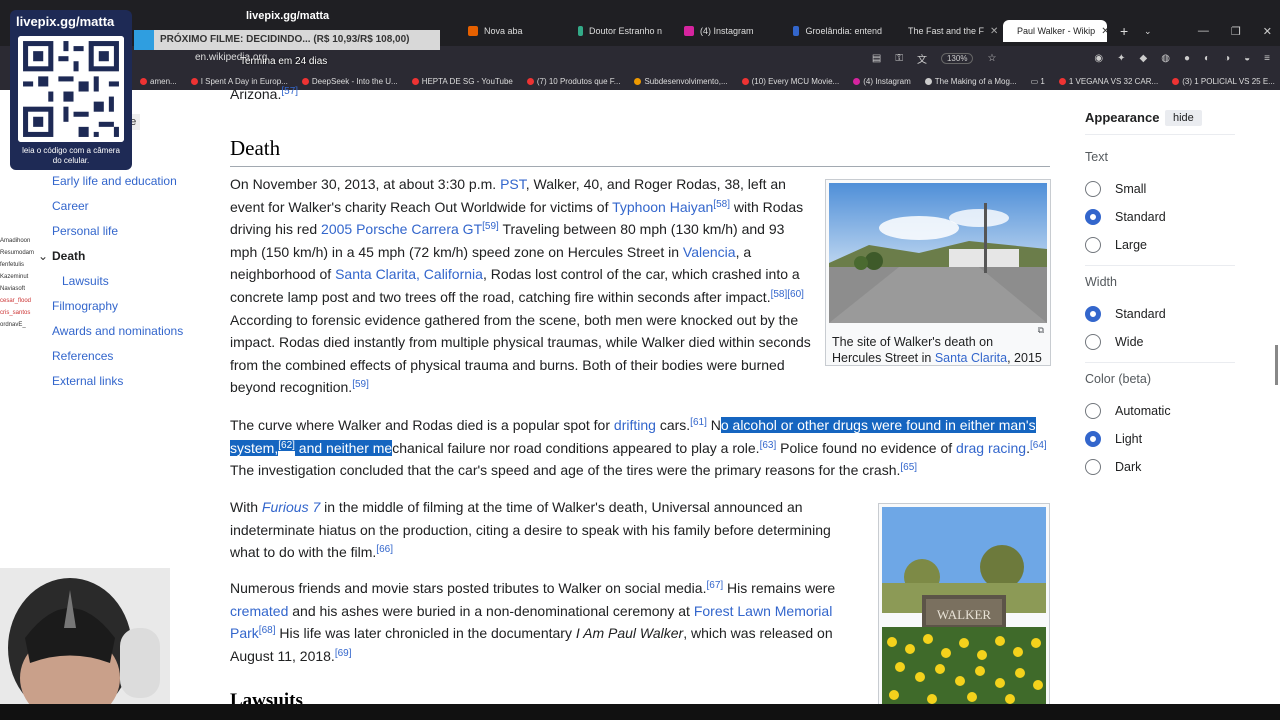 This screenshot has height=720, width=1280. I want to click on new-tab-button: +, so click(1122, 31).